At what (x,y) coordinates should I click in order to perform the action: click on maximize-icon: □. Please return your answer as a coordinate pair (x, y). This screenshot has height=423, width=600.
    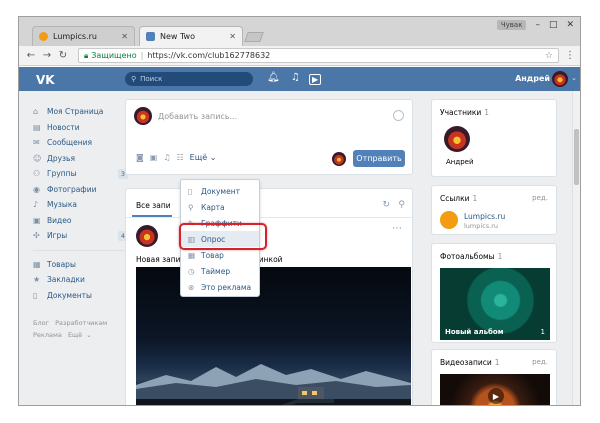
    Looking at the image, I should click on (553, 25).